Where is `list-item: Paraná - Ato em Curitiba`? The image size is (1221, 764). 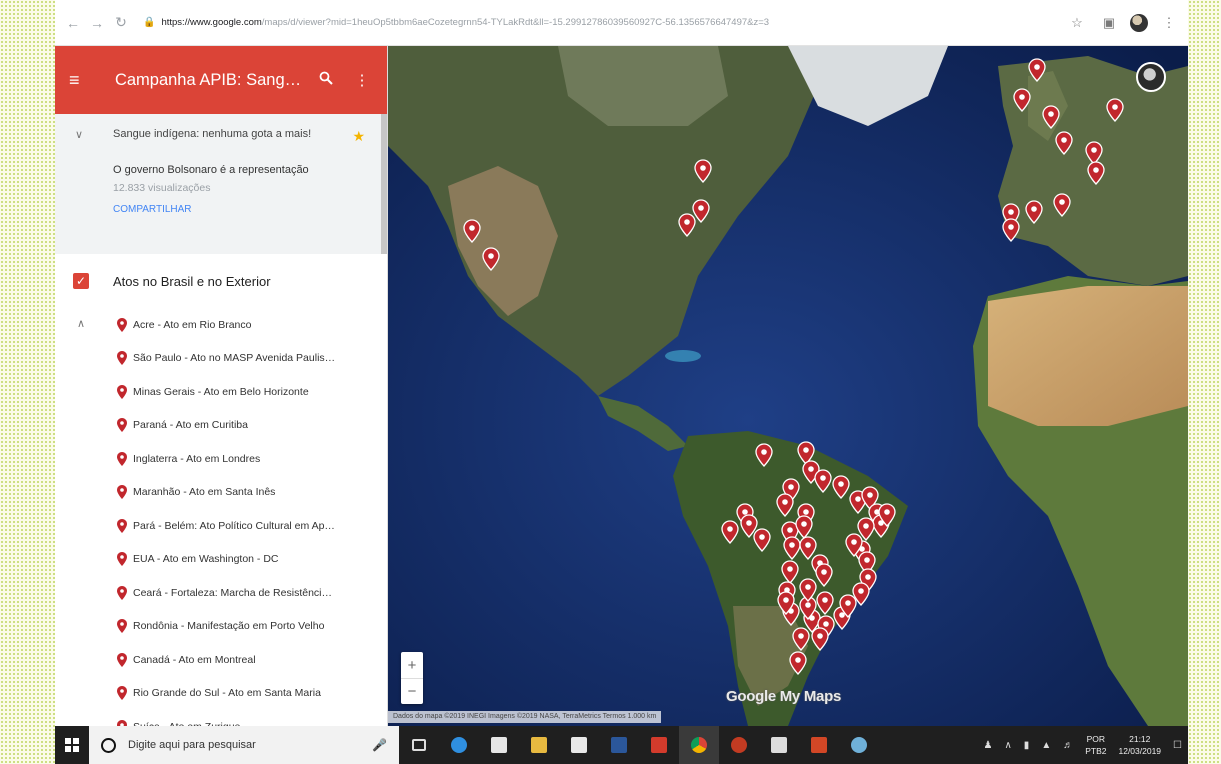 list-item: Paraná - Ato em Curitiba is located at coordinates (221, 426).